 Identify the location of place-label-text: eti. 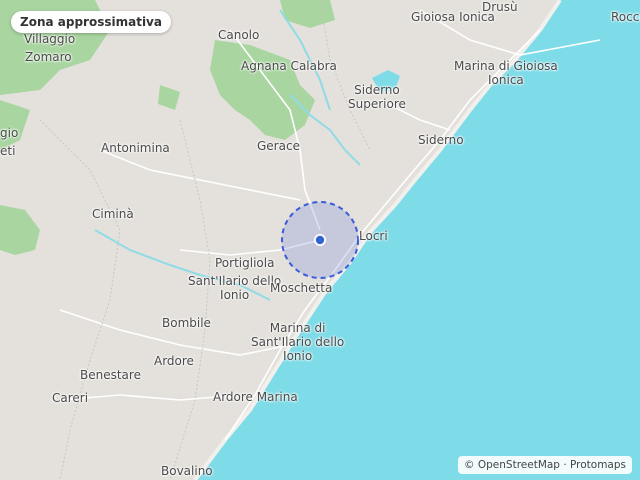
(8, 151).